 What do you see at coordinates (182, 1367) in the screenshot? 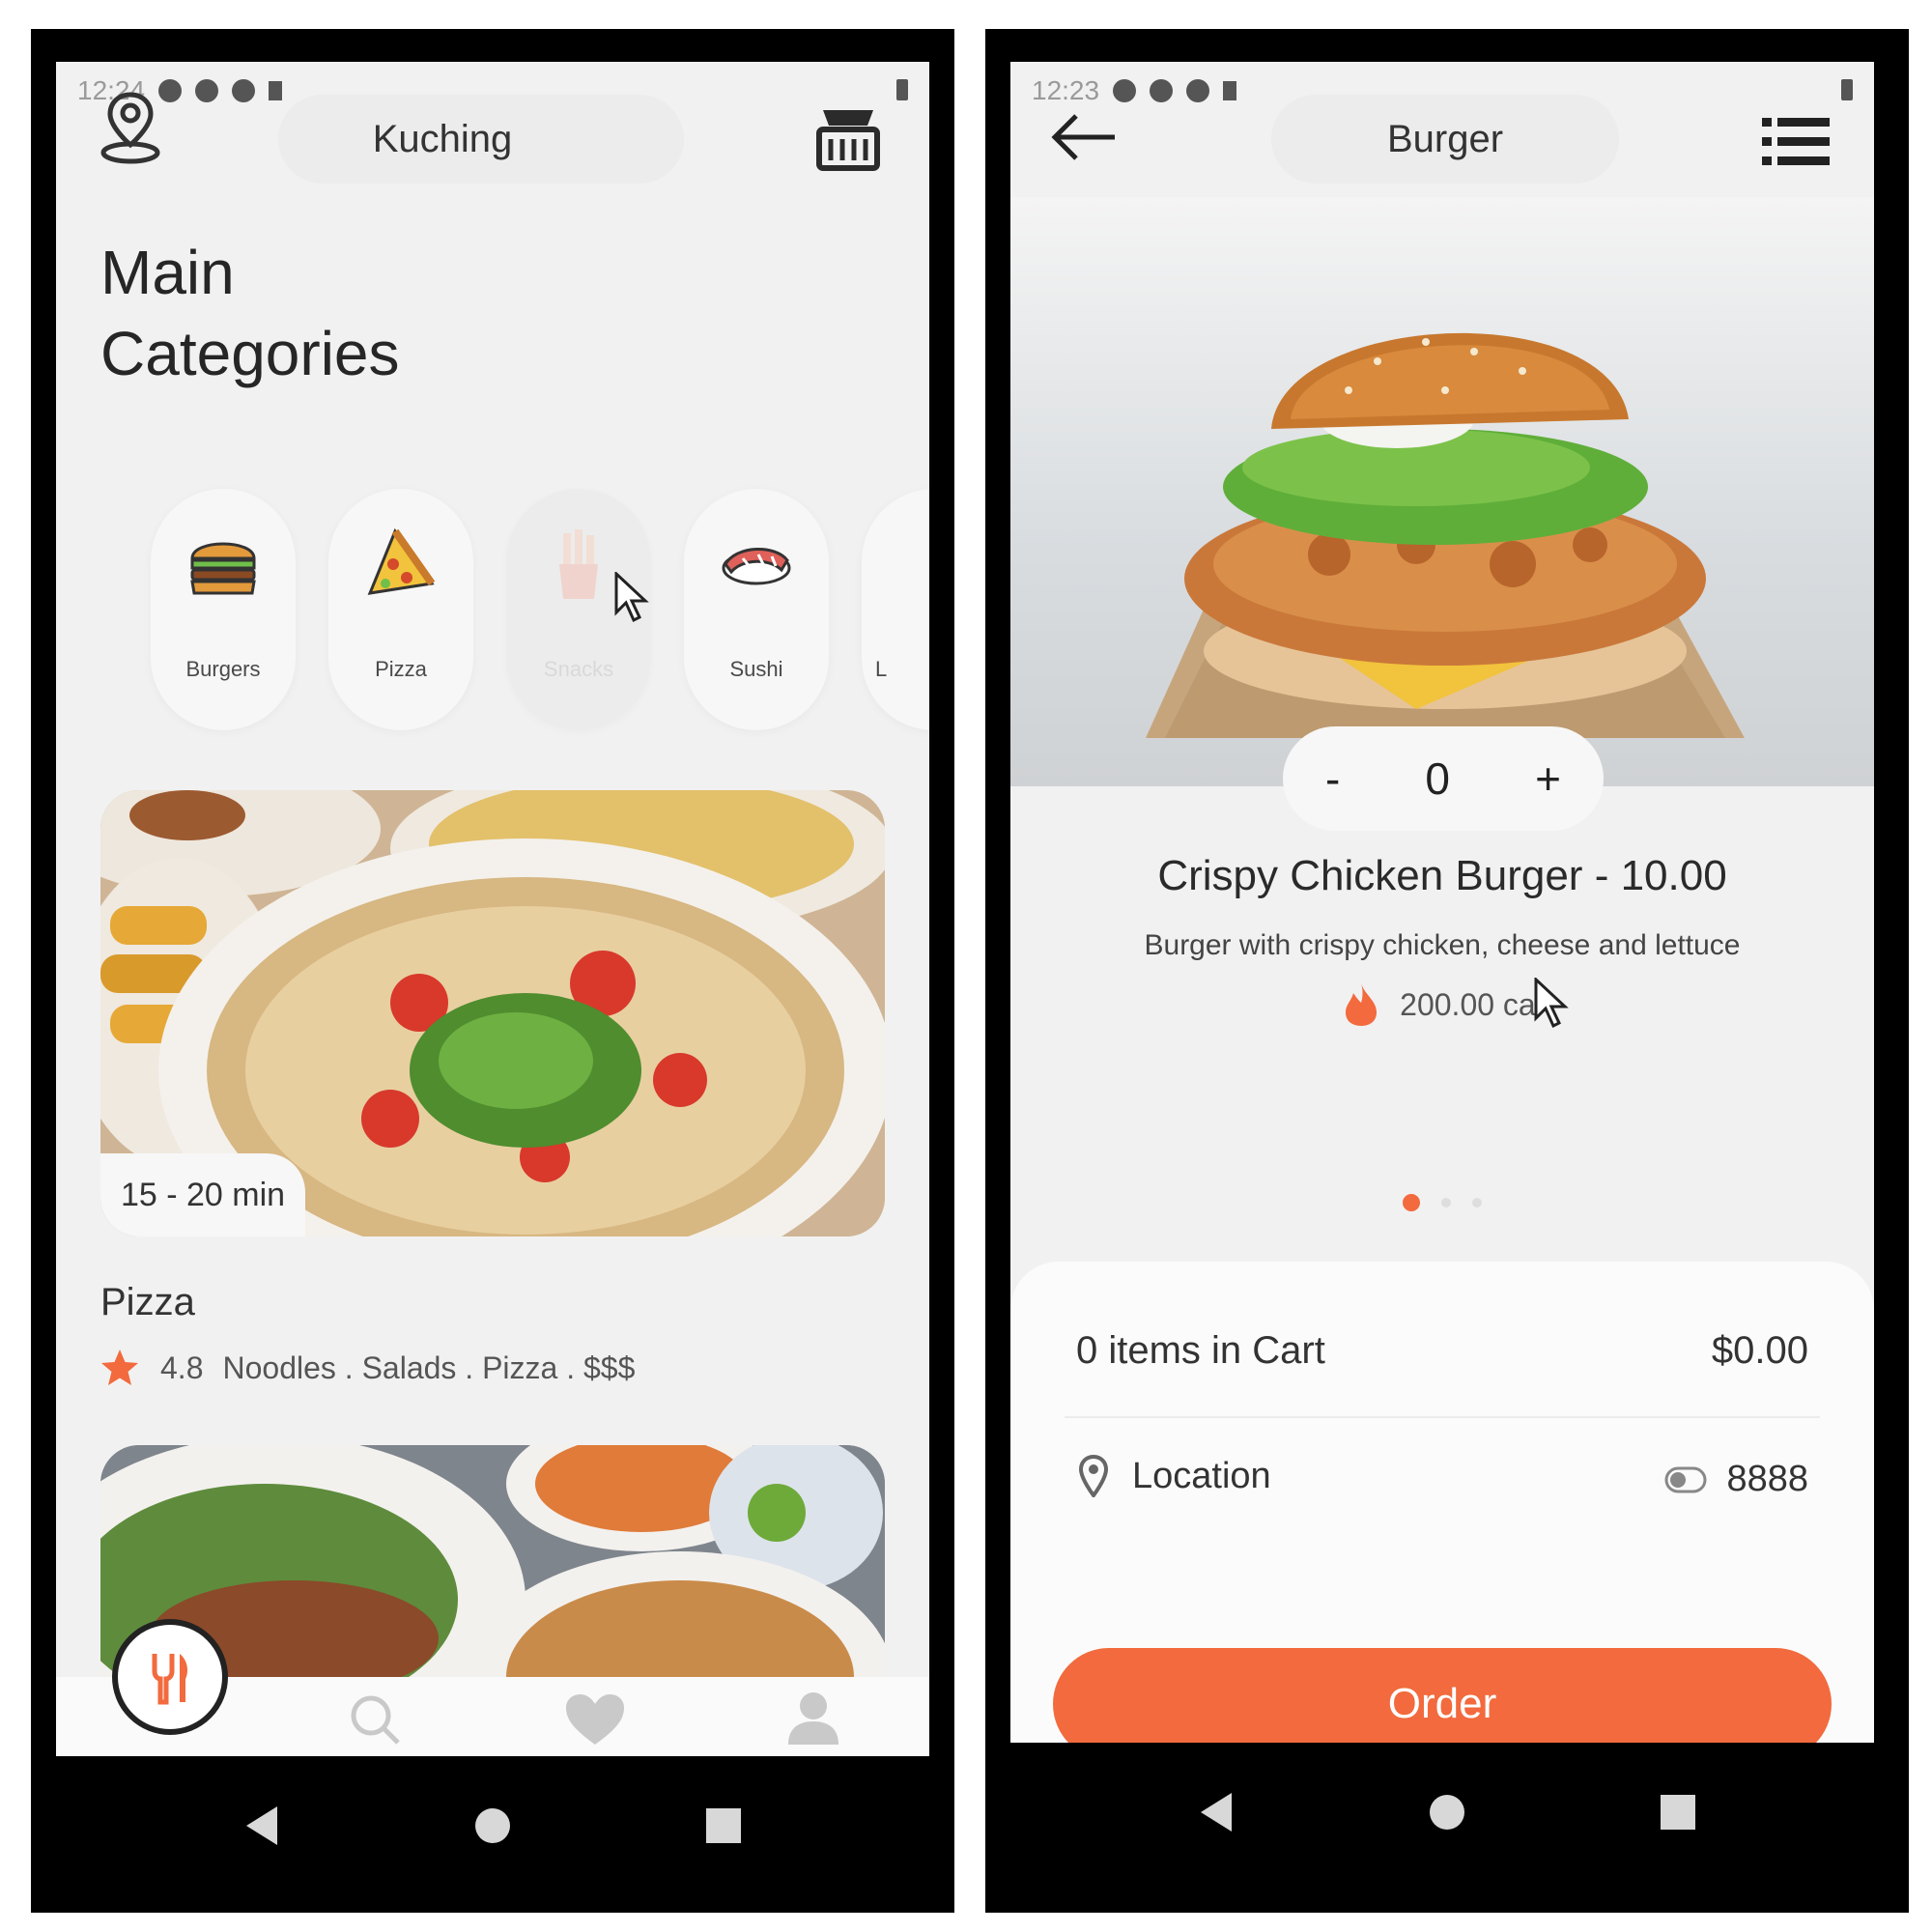
I see `rating-value: 4.8` at bounding box center [182, 1367].